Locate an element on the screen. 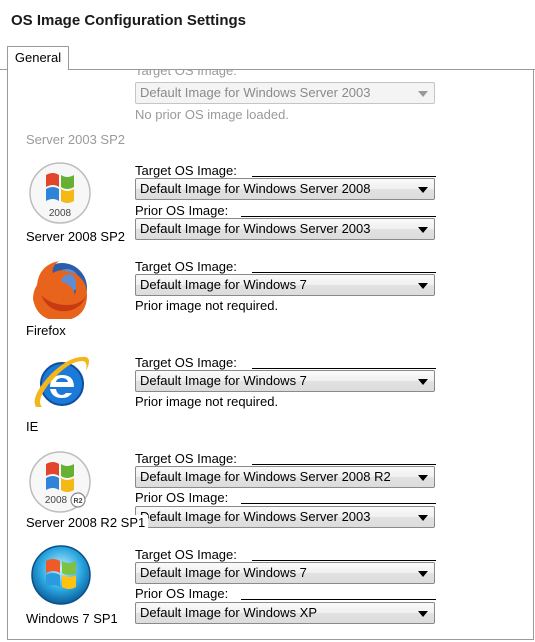 The image size is (535, 642). top-target-combobox: Default Image for Windows Server 2003 is located at coordinates (285, 93).